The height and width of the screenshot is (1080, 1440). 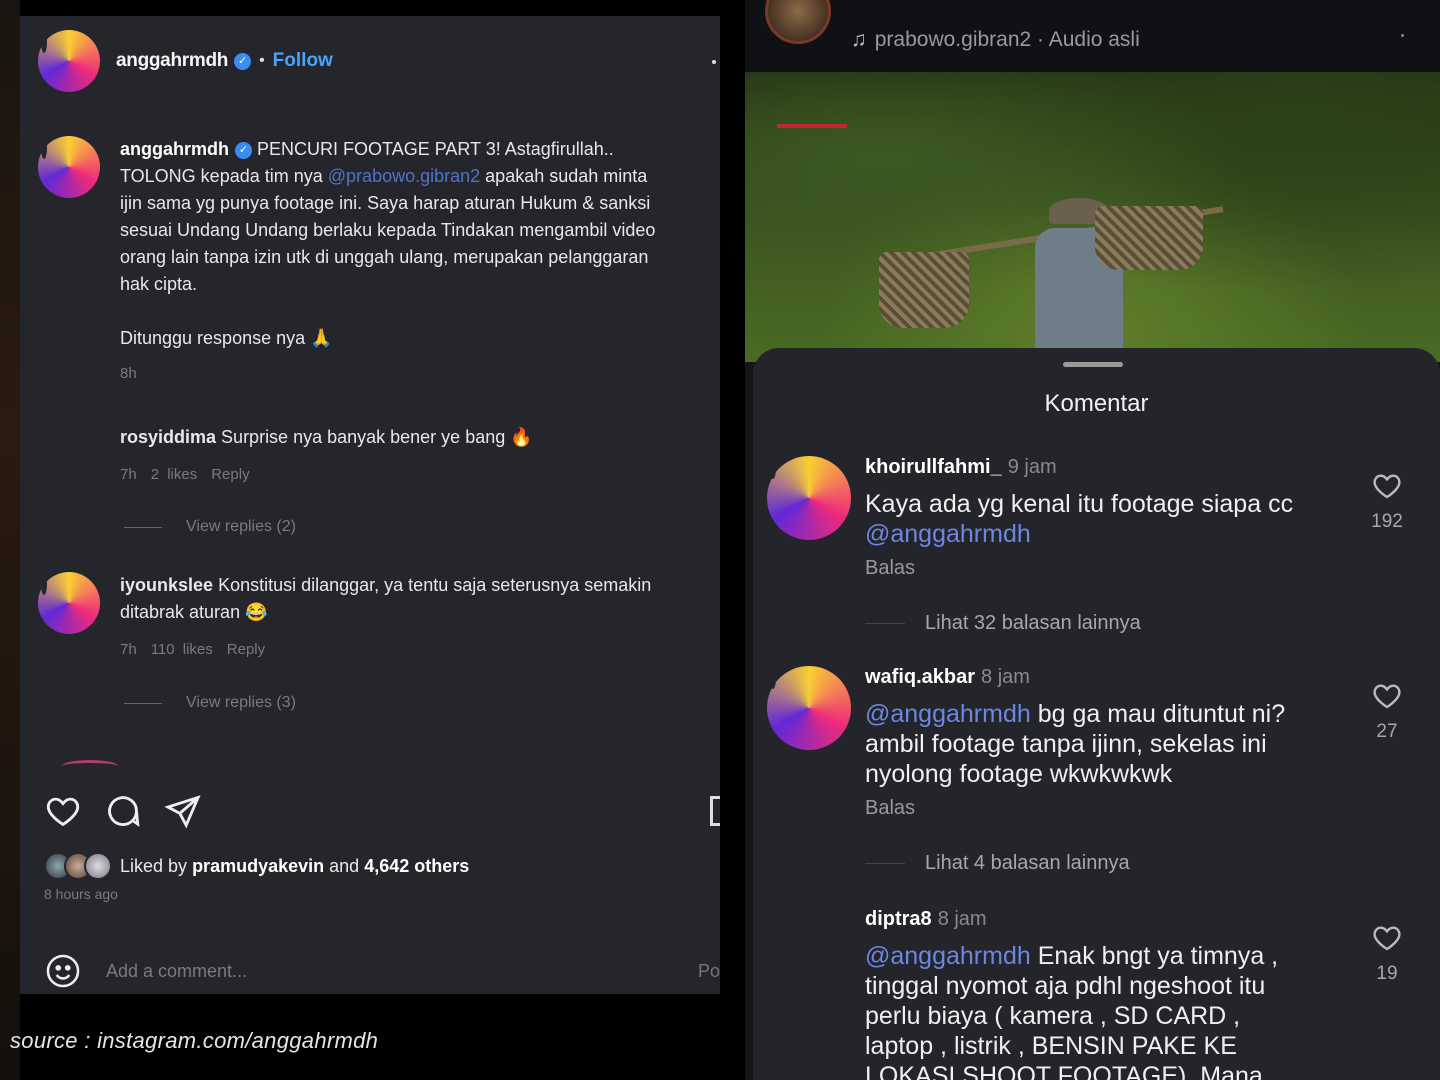 I want to click on save-bookmark-icon, so click(x=715, y=811).